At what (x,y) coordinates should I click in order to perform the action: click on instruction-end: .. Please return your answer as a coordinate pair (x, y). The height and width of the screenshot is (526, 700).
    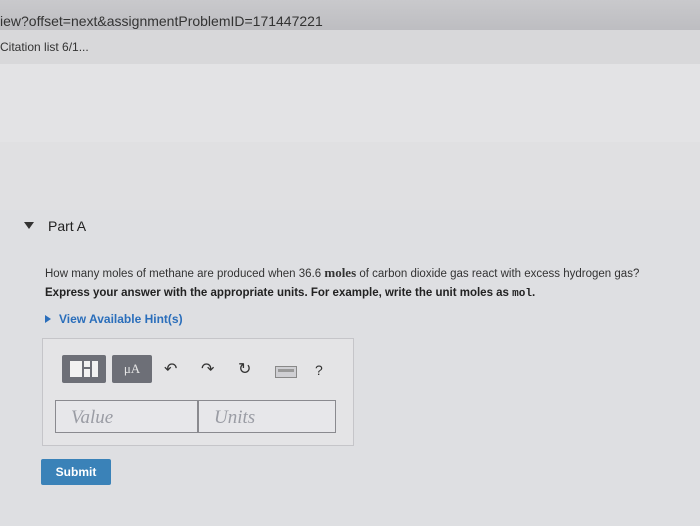
    Looking at the image, I should click on (533, 293).